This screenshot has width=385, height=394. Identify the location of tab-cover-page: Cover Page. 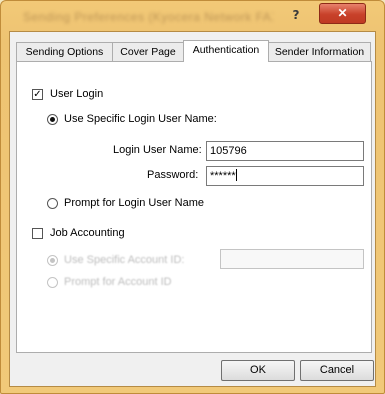
(148, 51).